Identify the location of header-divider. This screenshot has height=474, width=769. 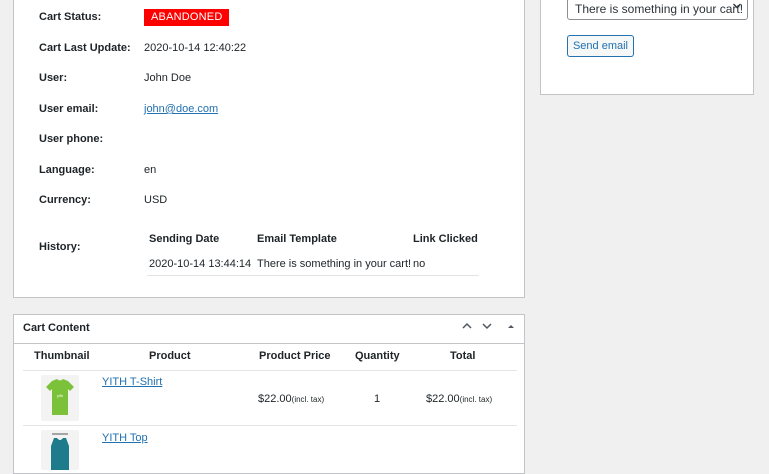
(270, 370).